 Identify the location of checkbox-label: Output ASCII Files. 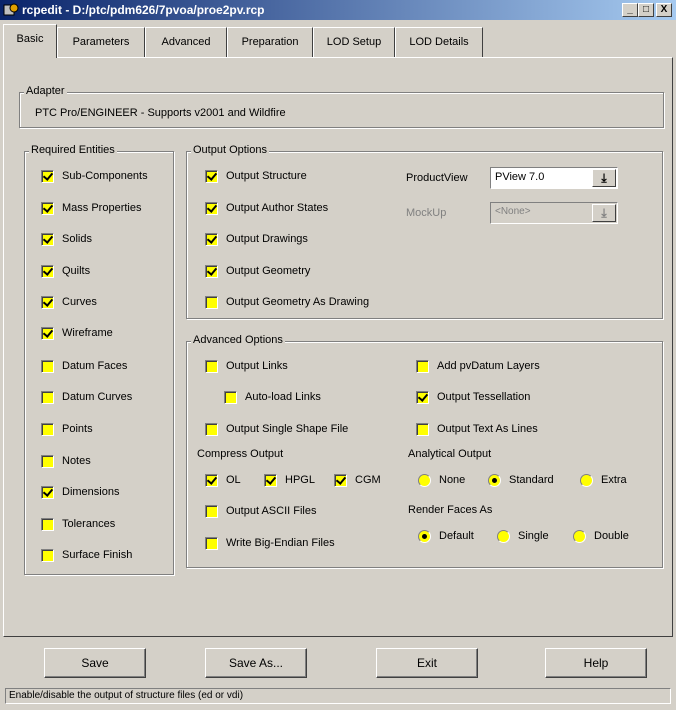
(271, 511).